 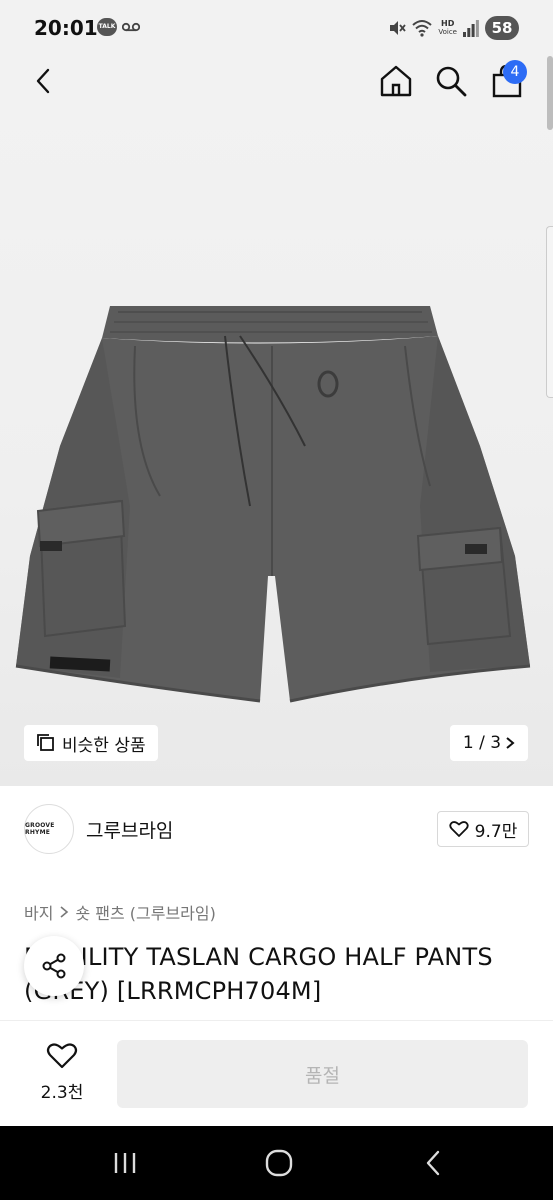 I want to click on battery-indicator: 58, so click(x=502, y=28).